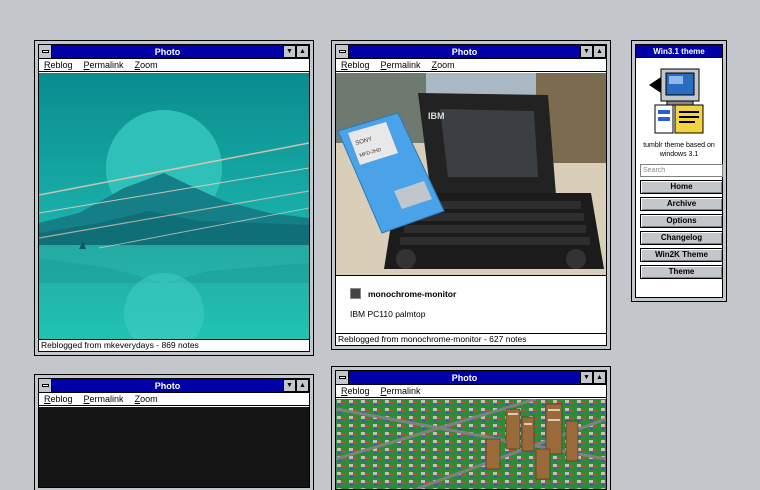 This screenshot has height=490, width=760. I want to click on city-game-screenshot, so click(471, 444).